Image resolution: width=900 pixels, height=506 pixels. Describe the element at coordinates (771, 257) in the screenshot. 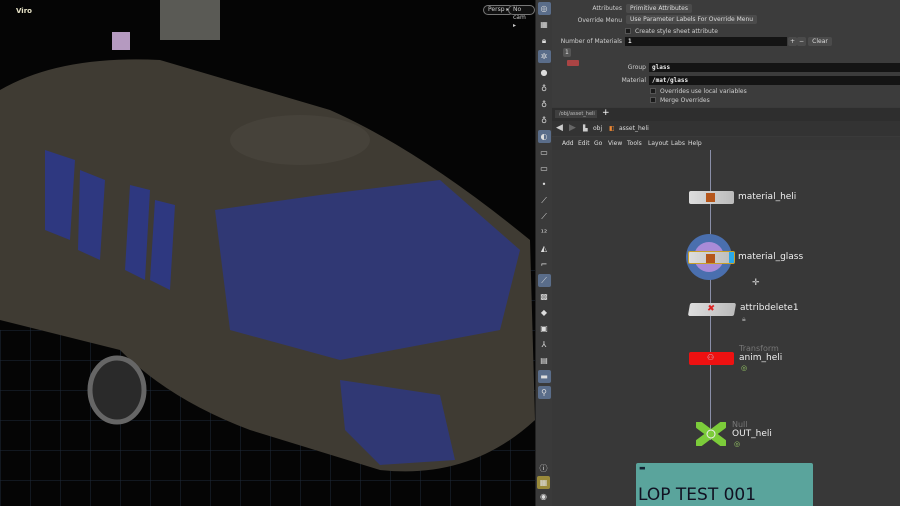

I see `node-label: material_glass` at that location.